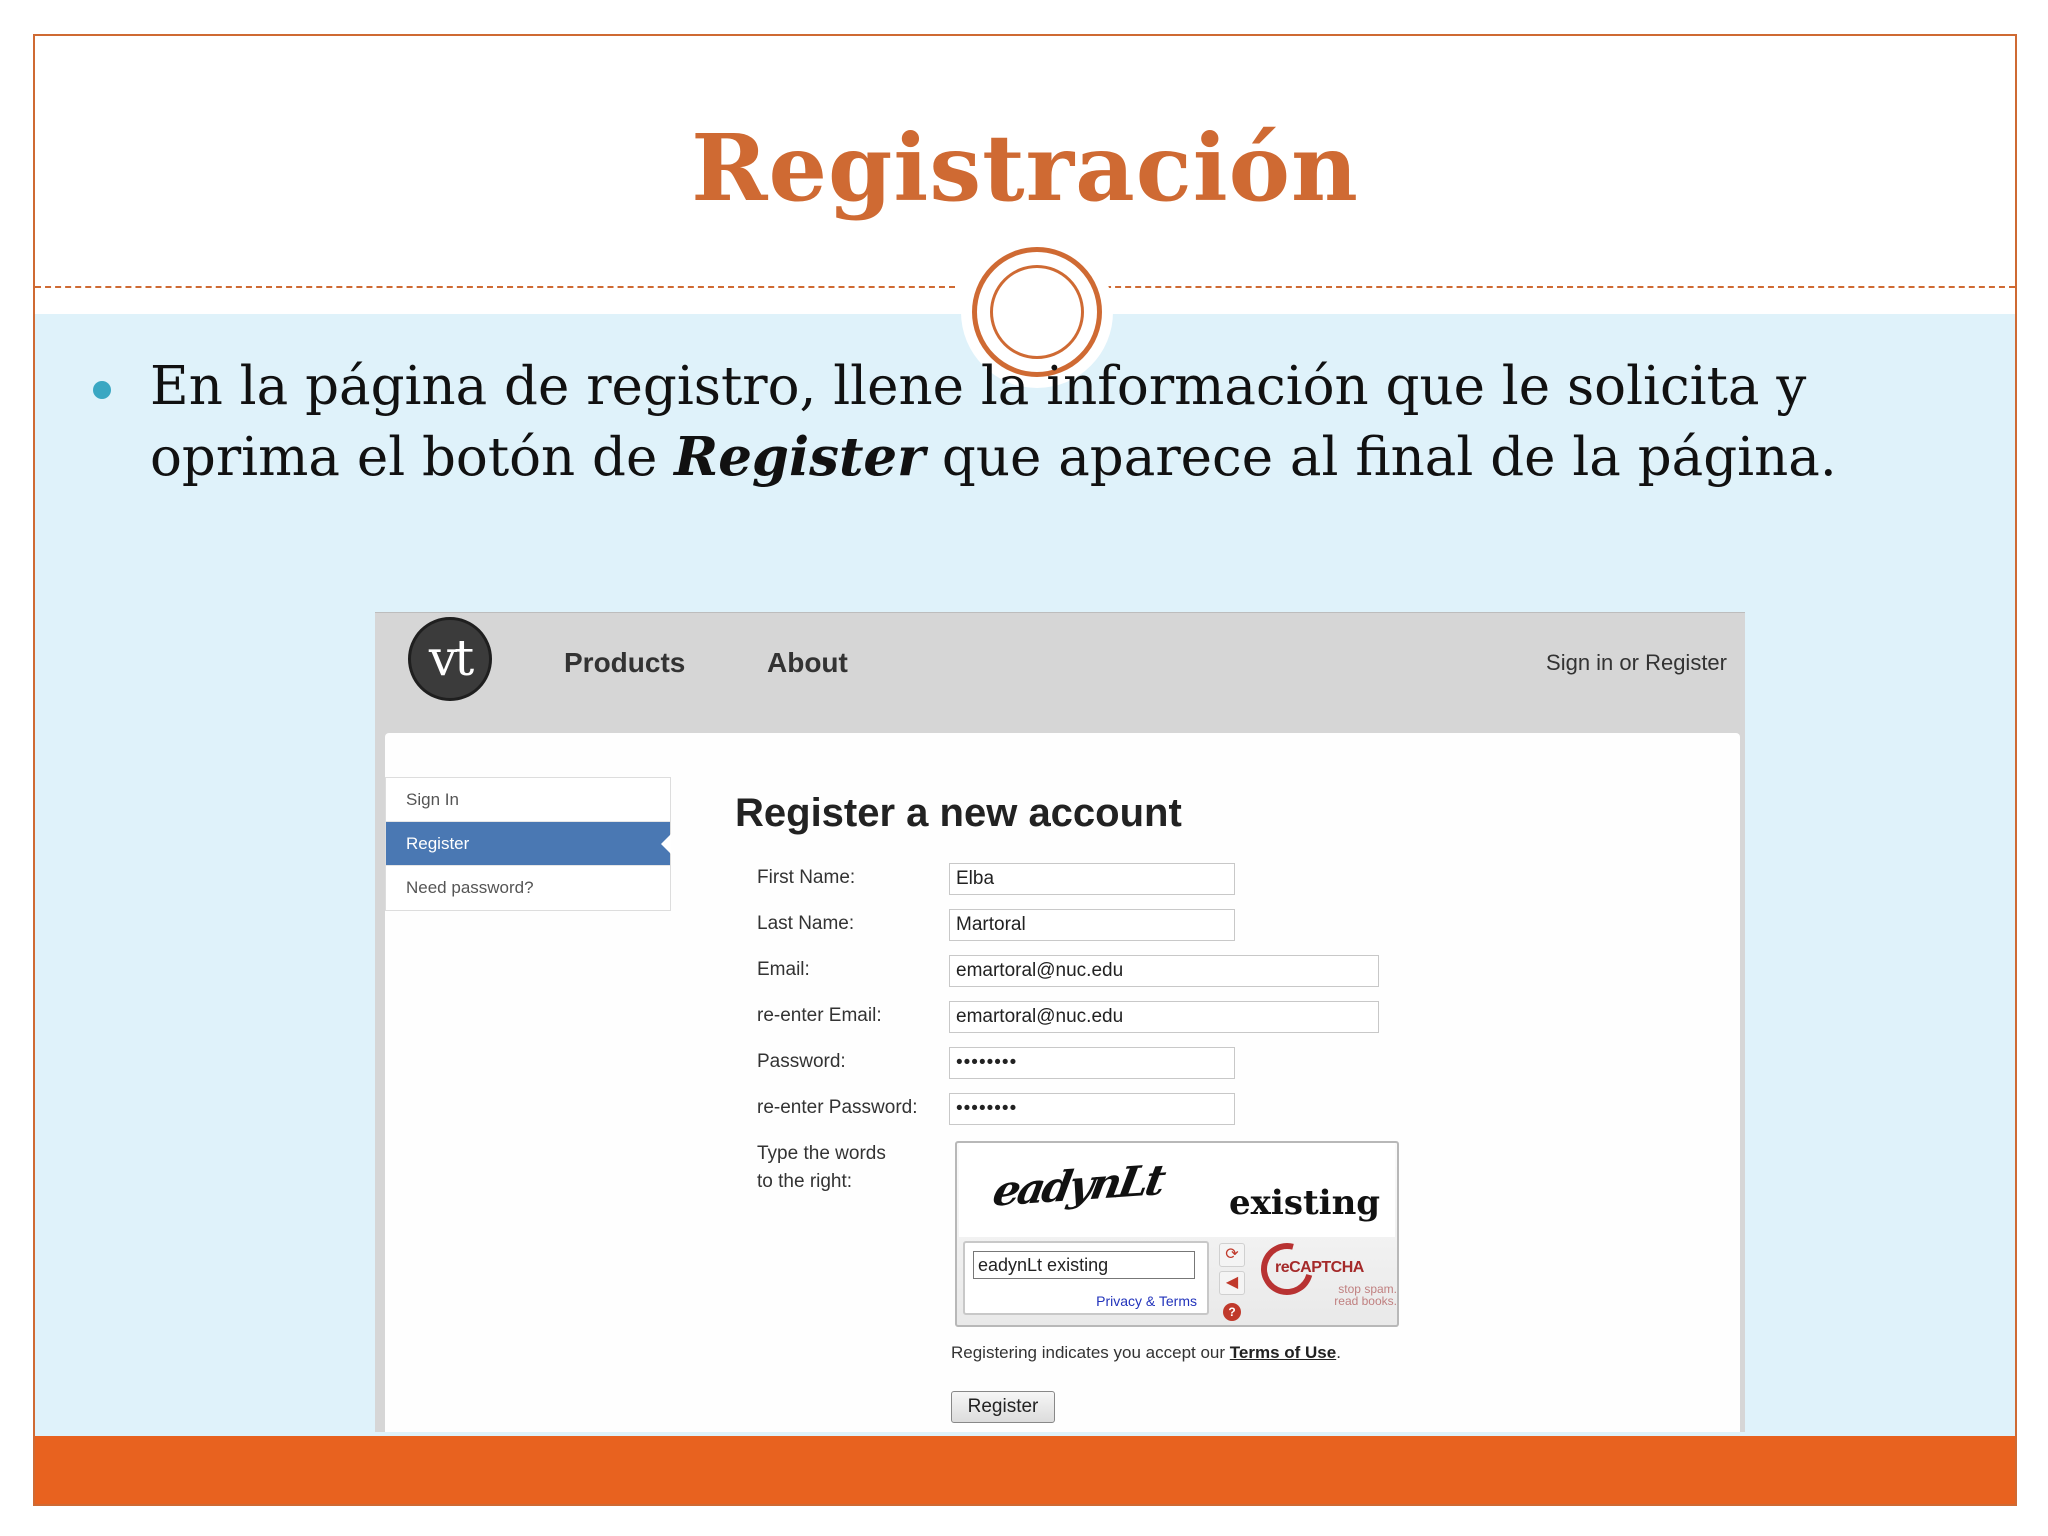 Image resolution: width=2048 pixels, height=1536 pixels. I want to click on footer-bar, so click(1025, 1470).